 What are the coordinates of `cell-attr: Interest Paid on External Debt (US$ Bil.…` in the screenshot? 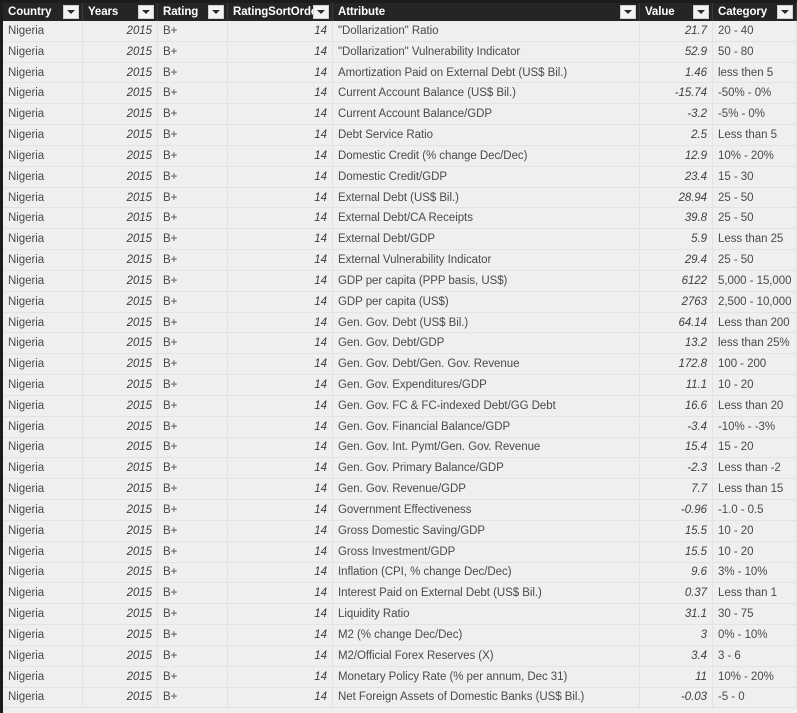 It's located at (486, 593).